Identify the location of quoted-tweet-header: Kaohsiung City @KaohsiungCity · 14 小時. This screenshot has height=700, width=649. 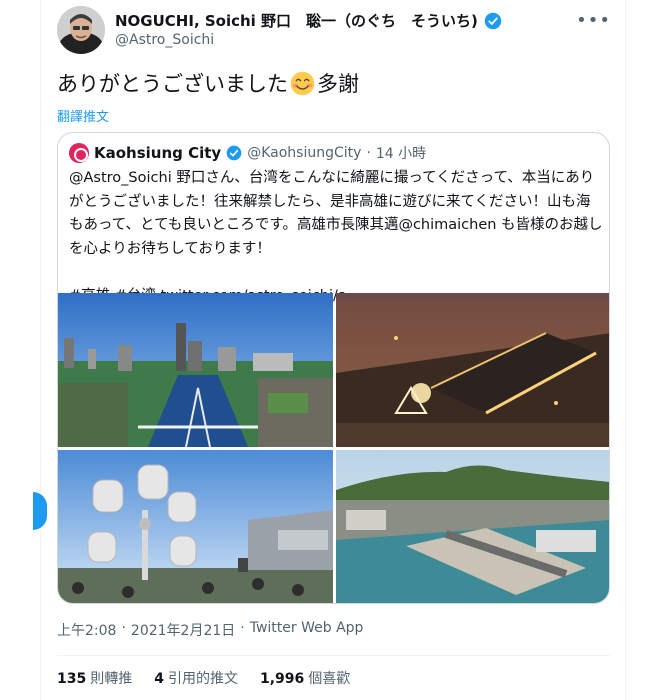
(247, 153).